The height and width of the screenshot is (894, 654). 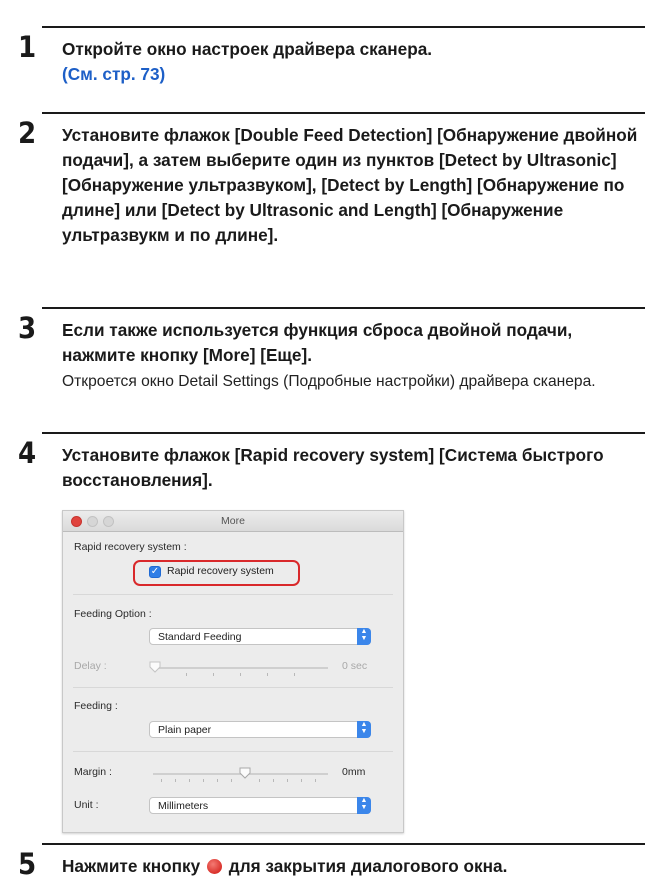 I want to click on feeding-option-value: Standard Feeding, so click(x=200, y=637).